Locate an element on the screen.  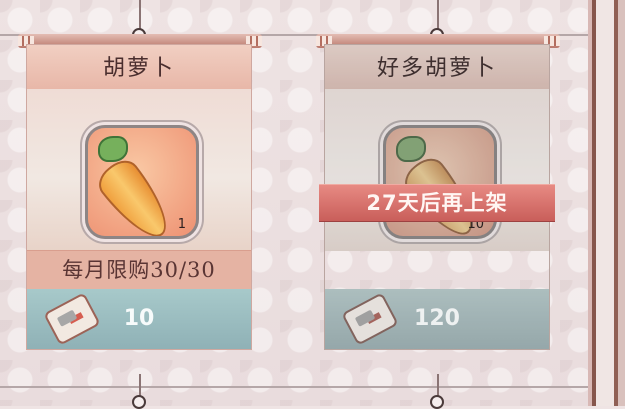
item-price: 10 is located at coordinates (139, 318).